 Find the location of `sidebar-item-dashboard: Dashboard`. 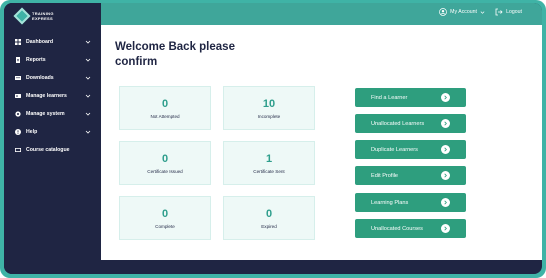

sidebar-item-dashboard: Dashboard is located at coordinates (52, 42).